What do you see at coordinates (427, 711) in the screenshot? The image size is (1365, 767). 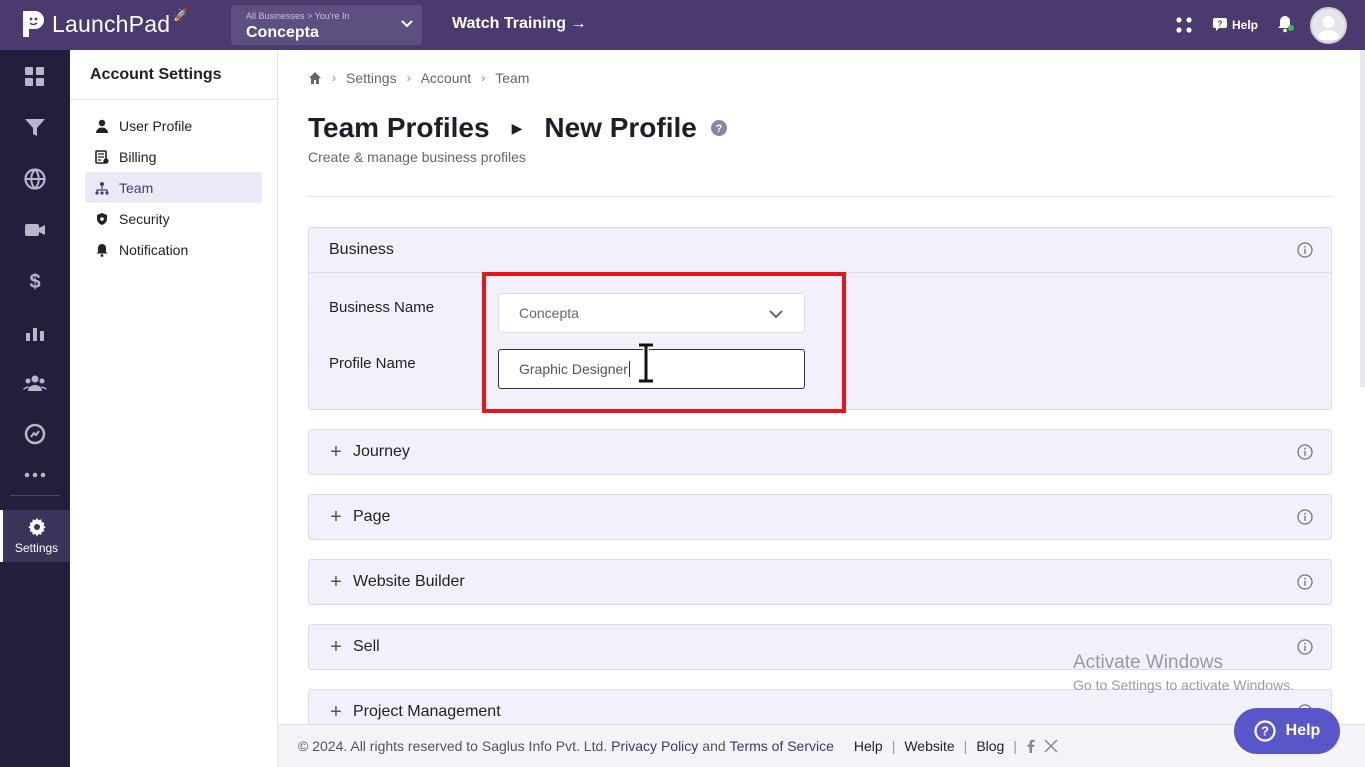 I see `section-label: Project Management` at bounding box center [427, 711].